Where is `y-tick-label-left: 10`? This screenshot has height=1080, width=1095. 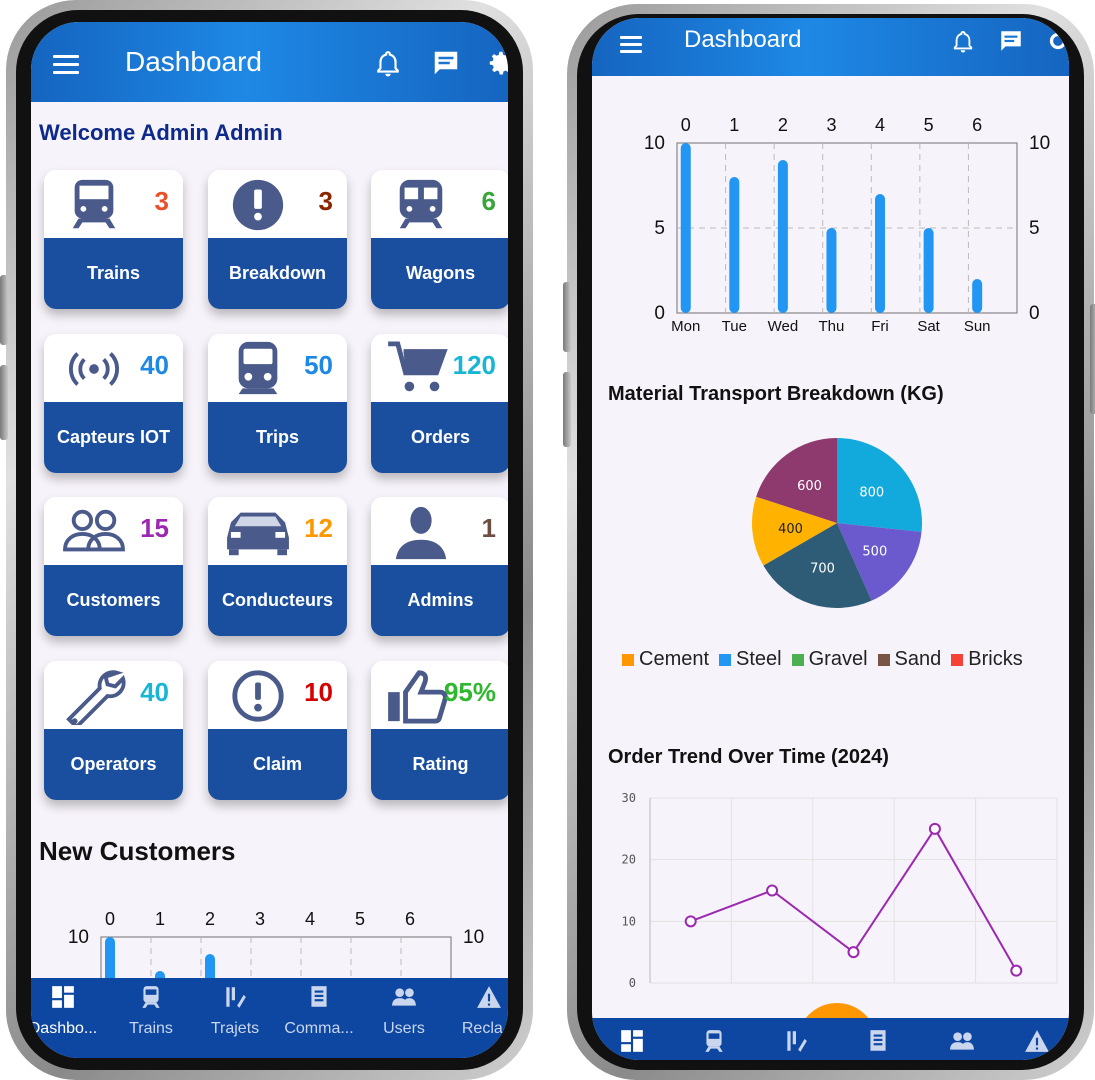
y-tick-label-left: 10 is located at coordinates (78, 937).